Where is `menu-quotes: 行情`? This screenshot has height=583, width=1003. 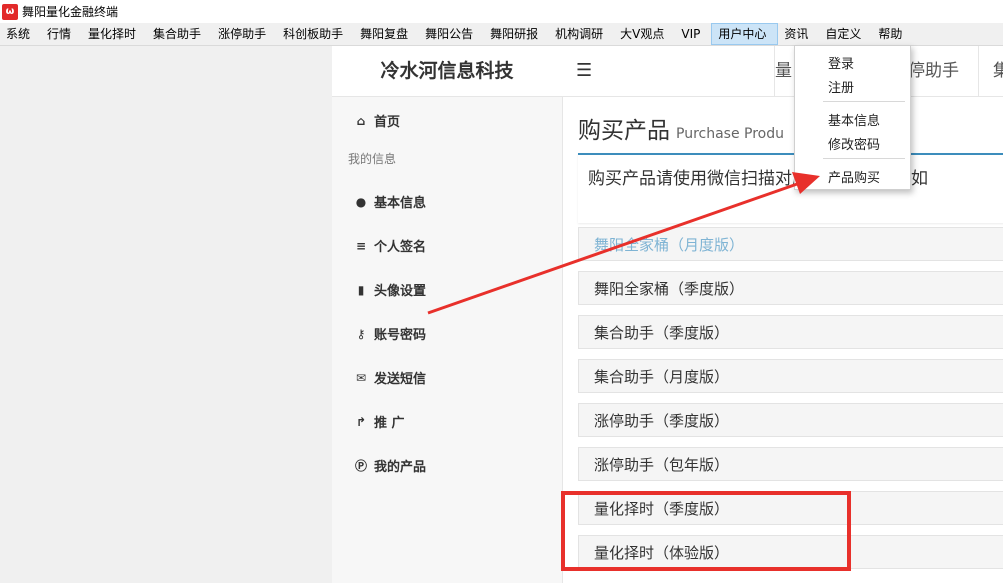
menu-quotes: 行情 is located at coordinates (61, 34).